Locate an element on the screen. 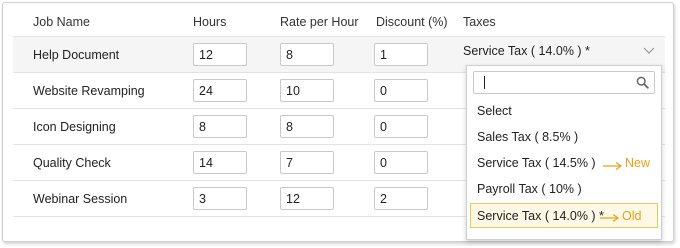 The image size is (680, 248). header-taxes: Taxes is located at coordinates (479, 22).